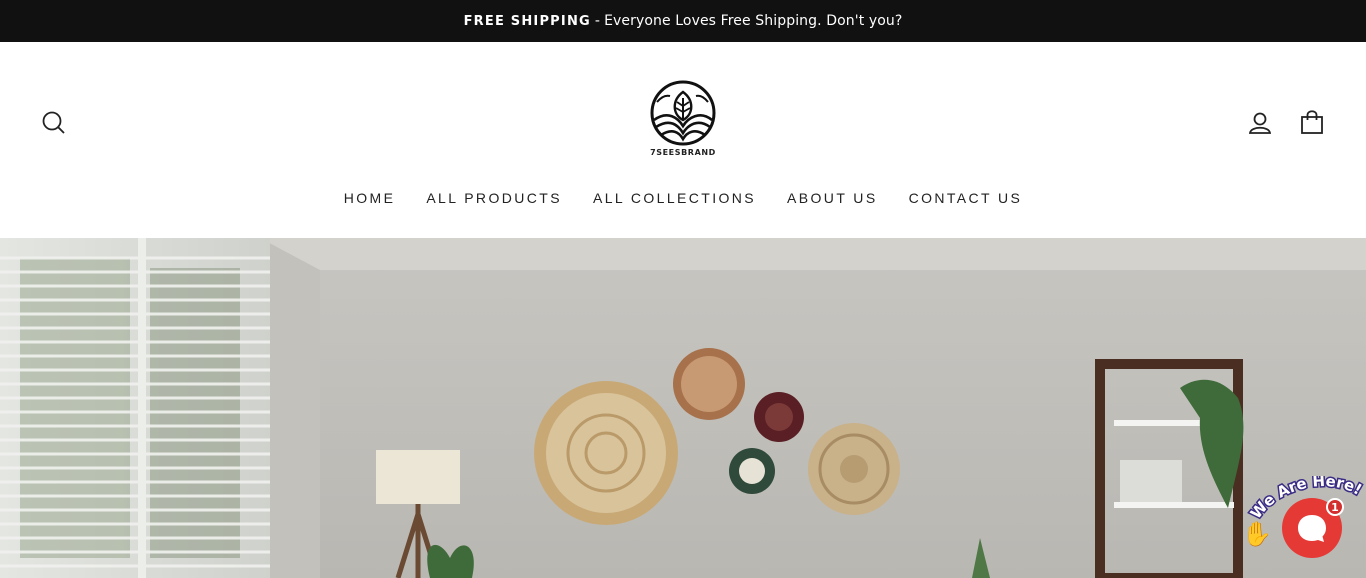 The image size is (1366, 578). I want to click on announcement-strong: FREE SHIPPING, so click(527, 21).